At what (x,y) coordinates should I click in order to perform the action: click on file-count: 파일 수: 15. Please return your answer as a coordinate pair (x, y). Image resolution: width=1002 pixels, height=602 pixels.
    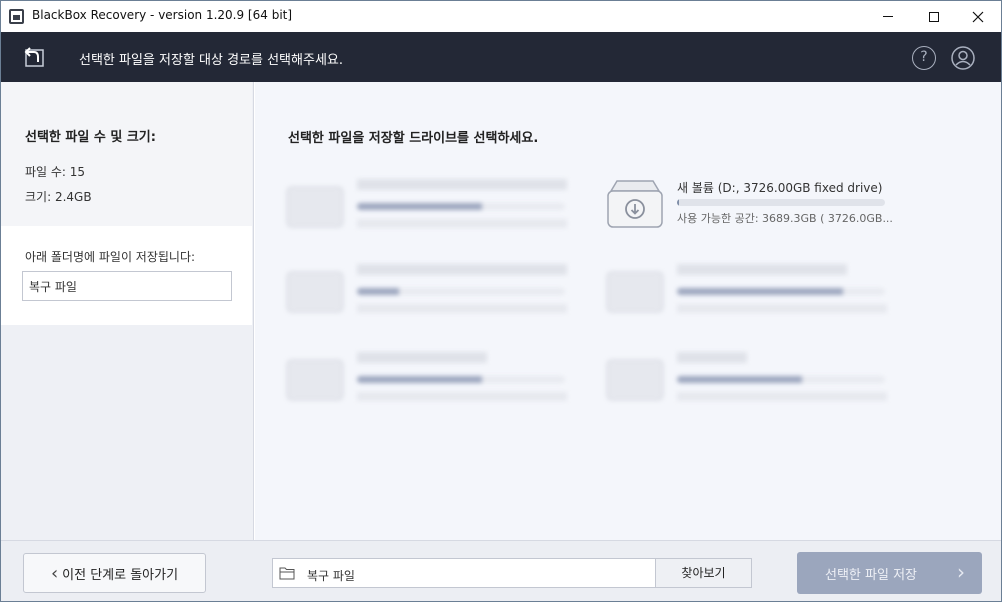
    Looking at the image, I should click on (55, 172).